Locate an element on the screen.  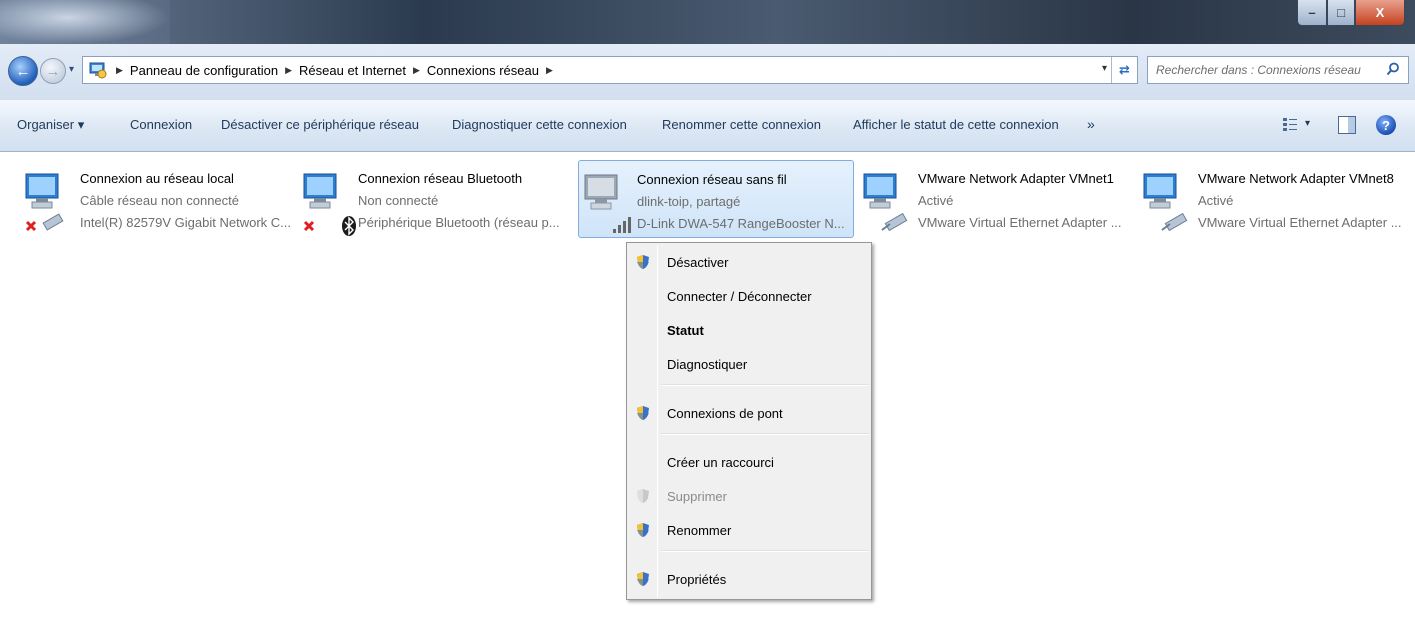
forward-button: → is located at coordinates (53, 71).